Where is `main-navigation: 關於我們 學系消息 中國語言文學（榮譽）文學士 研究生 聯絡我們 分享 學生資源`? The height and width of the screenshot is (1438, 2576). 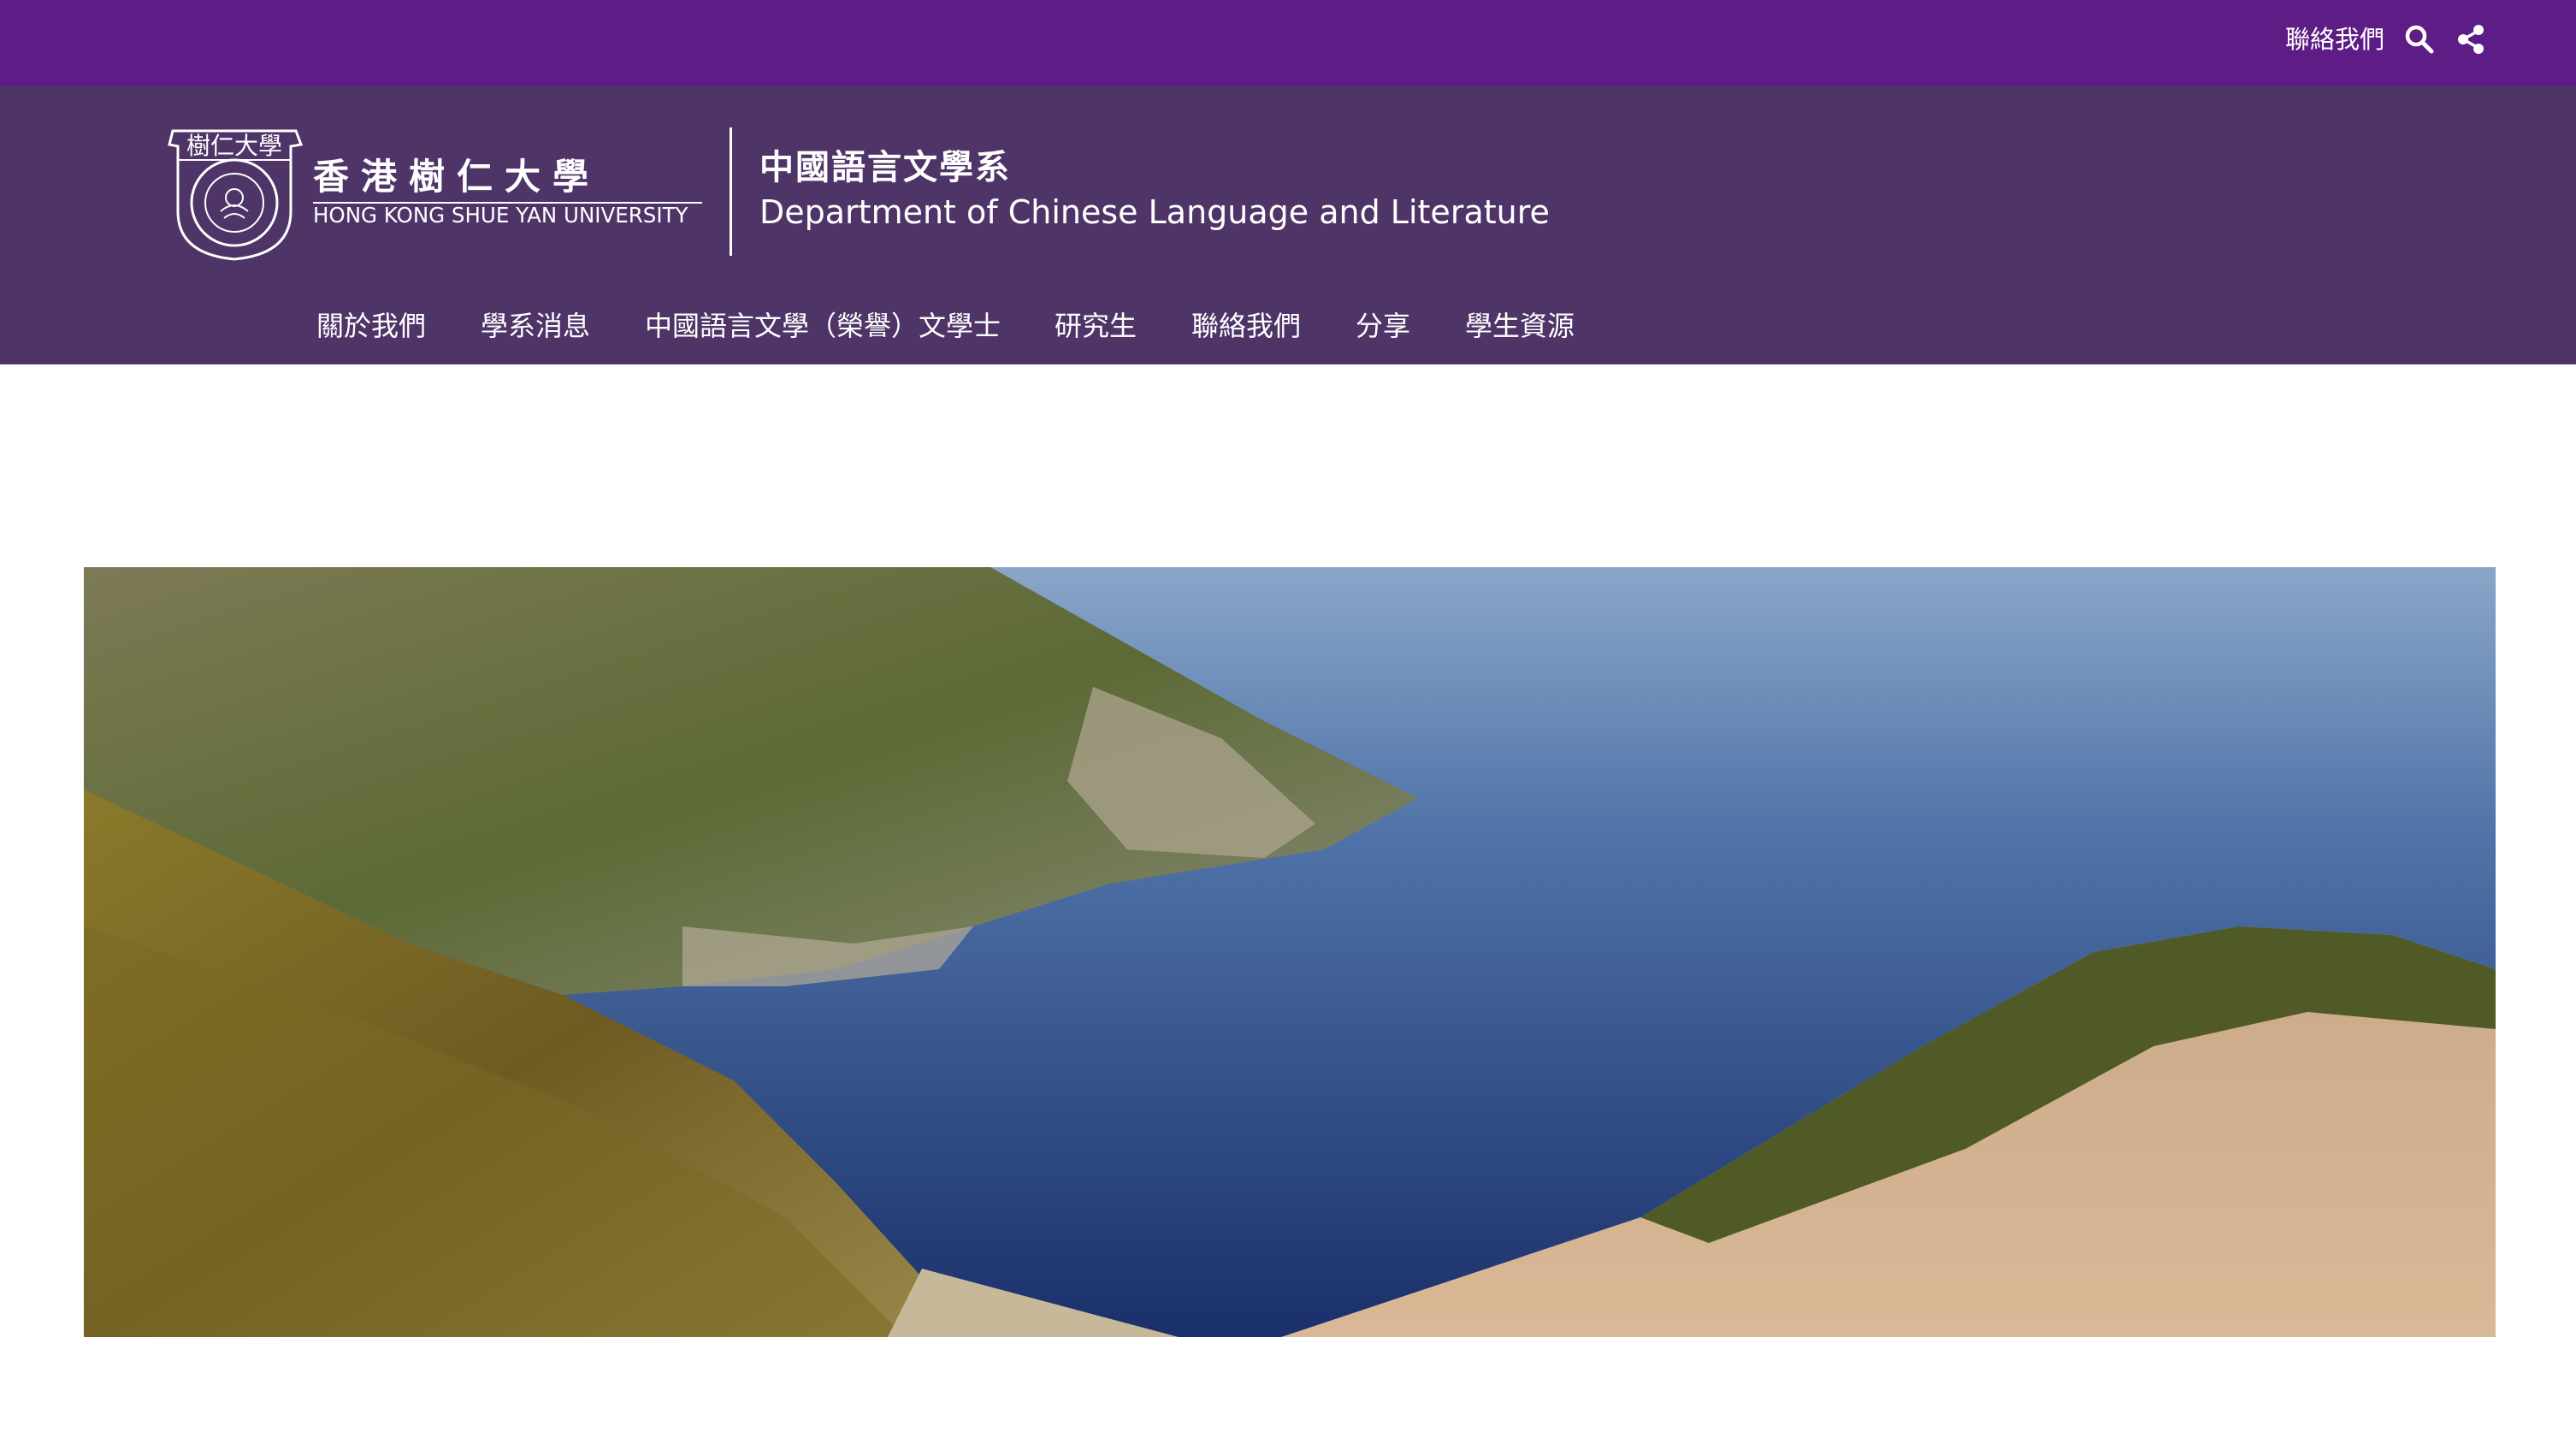
main-navigation: 關於我們 學系消息 中國語言文學（榮譽）文學士 研究生 聯絡我們 分享 學生資源 is located at coordinates (1288, 326).